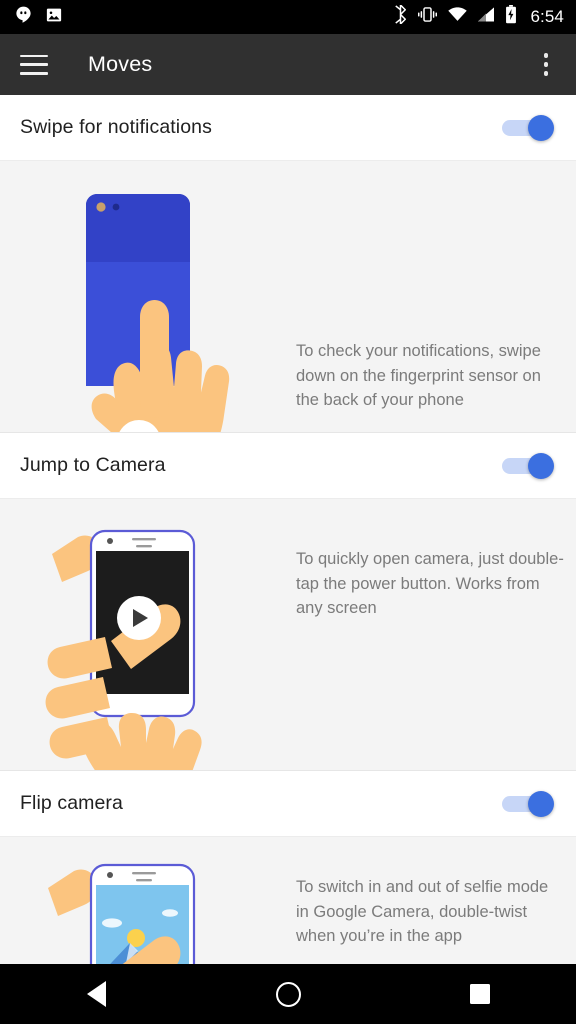 The height and width of the screenshot is (1024, 576). I want to click on setting-label: Jump to Camera, so click(93, 465).